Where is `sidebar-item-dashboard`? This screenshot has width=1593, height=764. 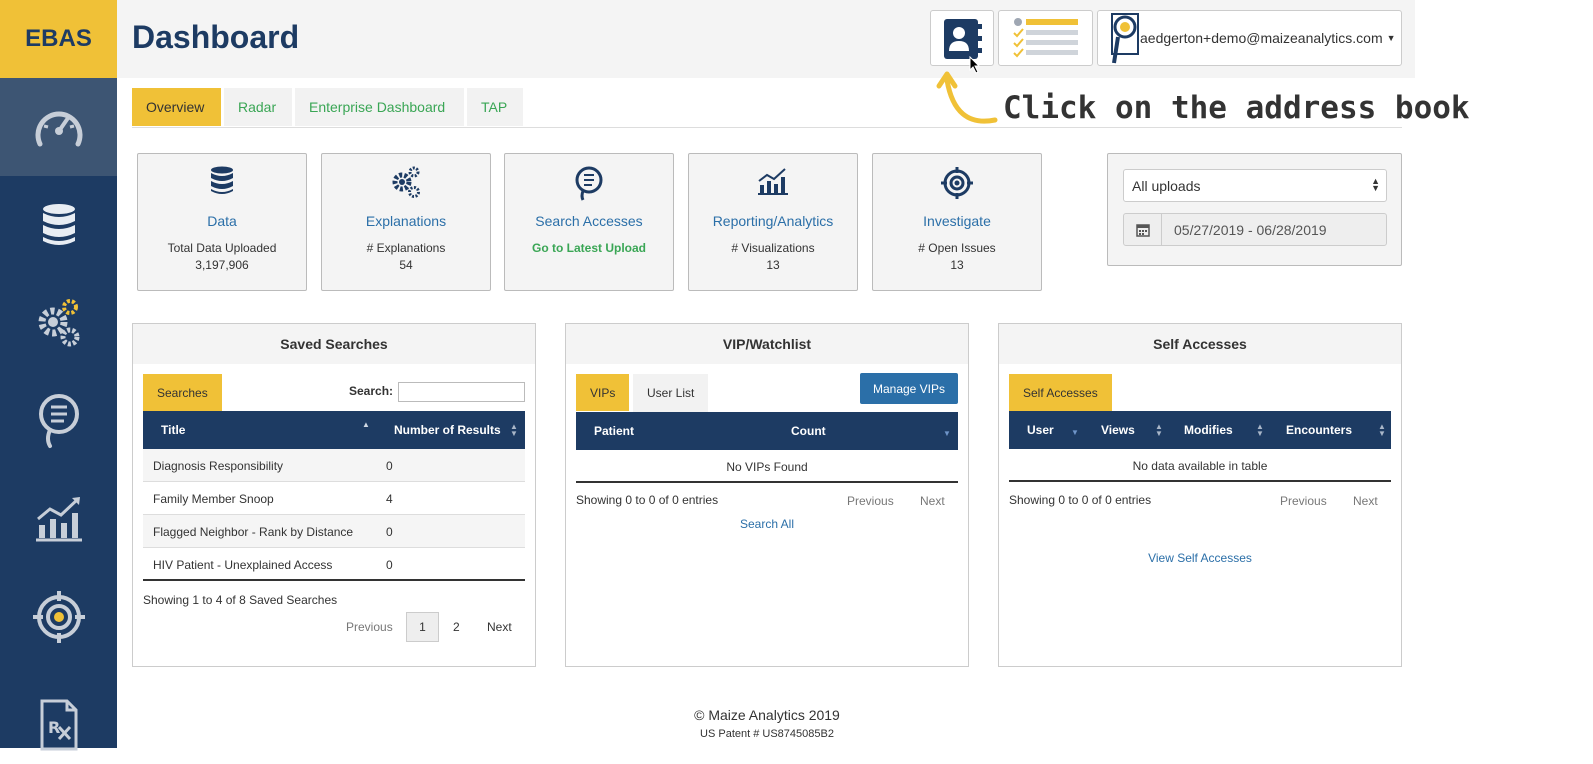
sidebar-item-dashboard is located at coordinates (58, 127).